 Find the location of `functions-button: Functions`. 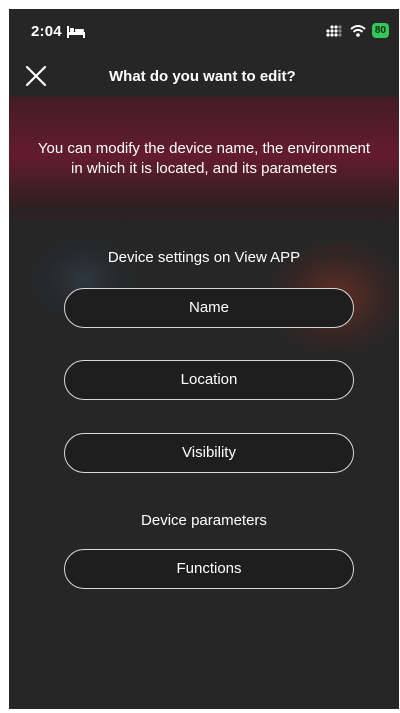

functions-button: Functions is located at coordinates (209, 569).